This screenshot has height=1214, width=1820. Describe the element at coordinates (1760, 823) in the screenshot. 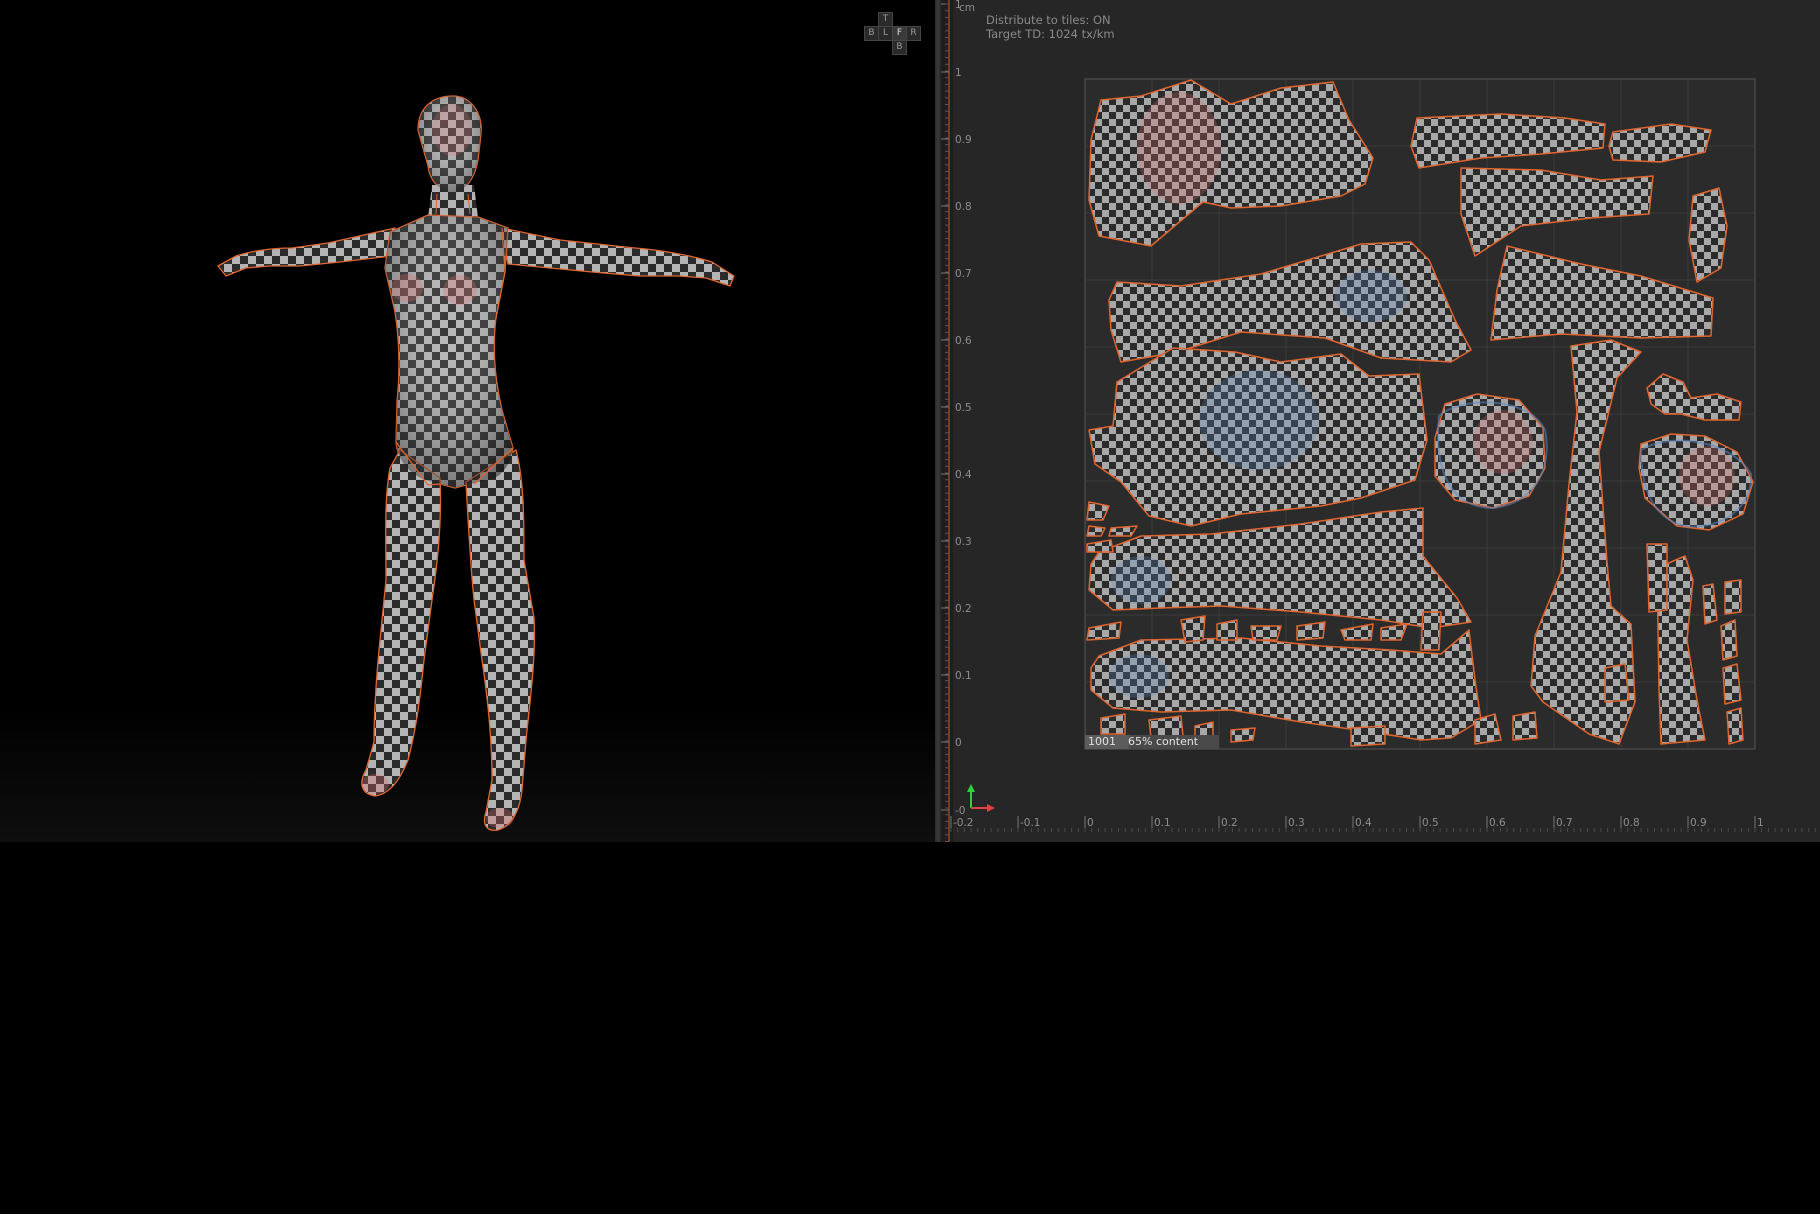

I see `horizontal-ruler-label: 1` at that location.